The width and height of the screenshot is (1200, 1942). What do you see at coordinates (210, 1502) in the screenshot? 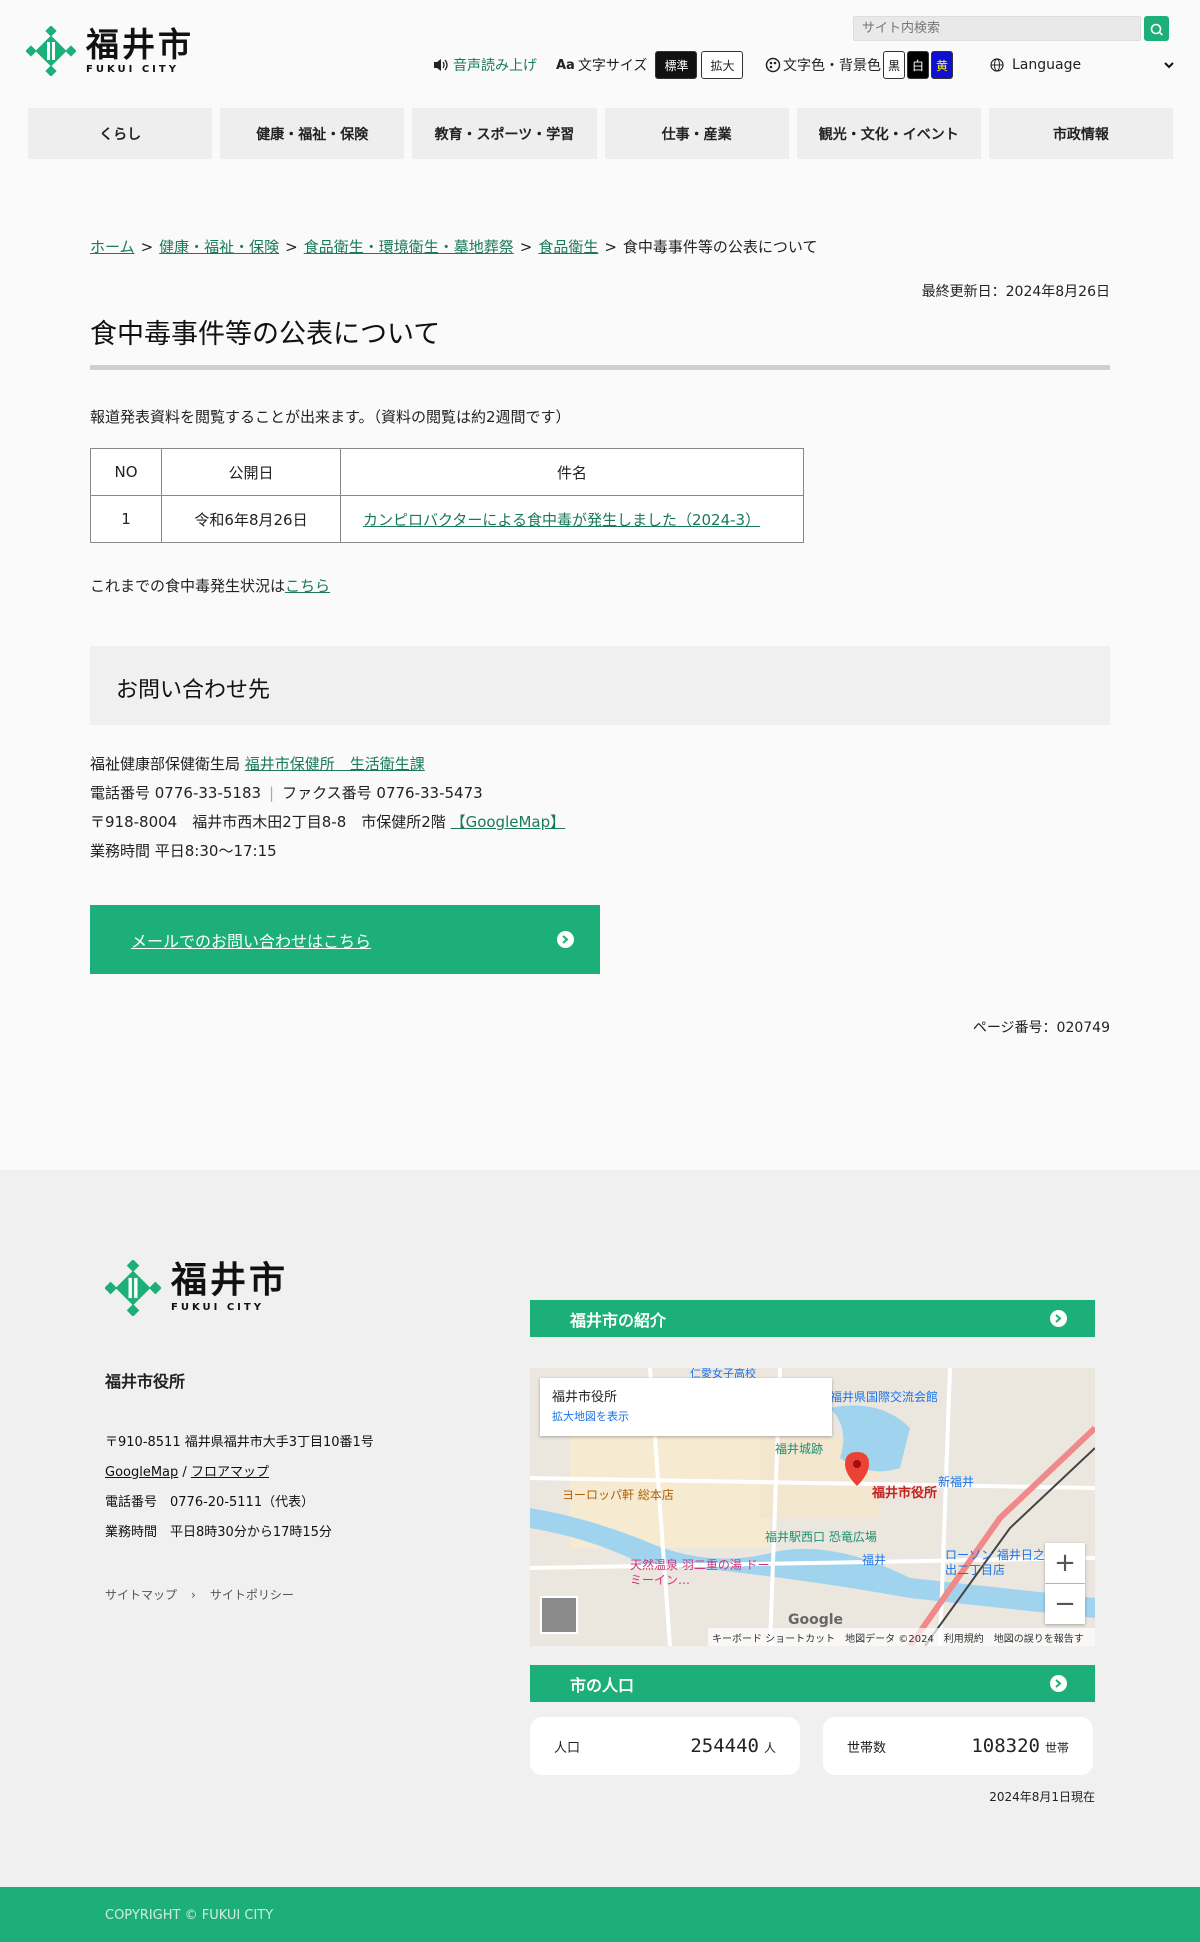
I see `footer-phone: 電話番号 0776-20-5111（代表）` at bounding box center [210, 1502].